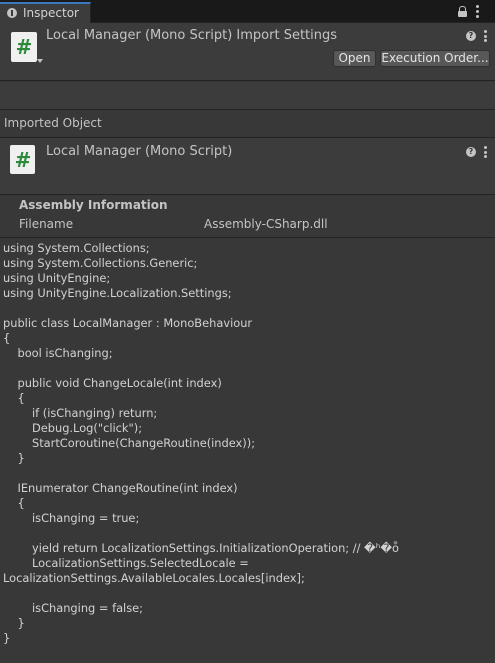 The height and width of the screenshot is (663, 495). What do you see at coordinates (57, 278) in the screenshot?
I see `code-line: using UnityEngine;` at bounding box center [57, 278].